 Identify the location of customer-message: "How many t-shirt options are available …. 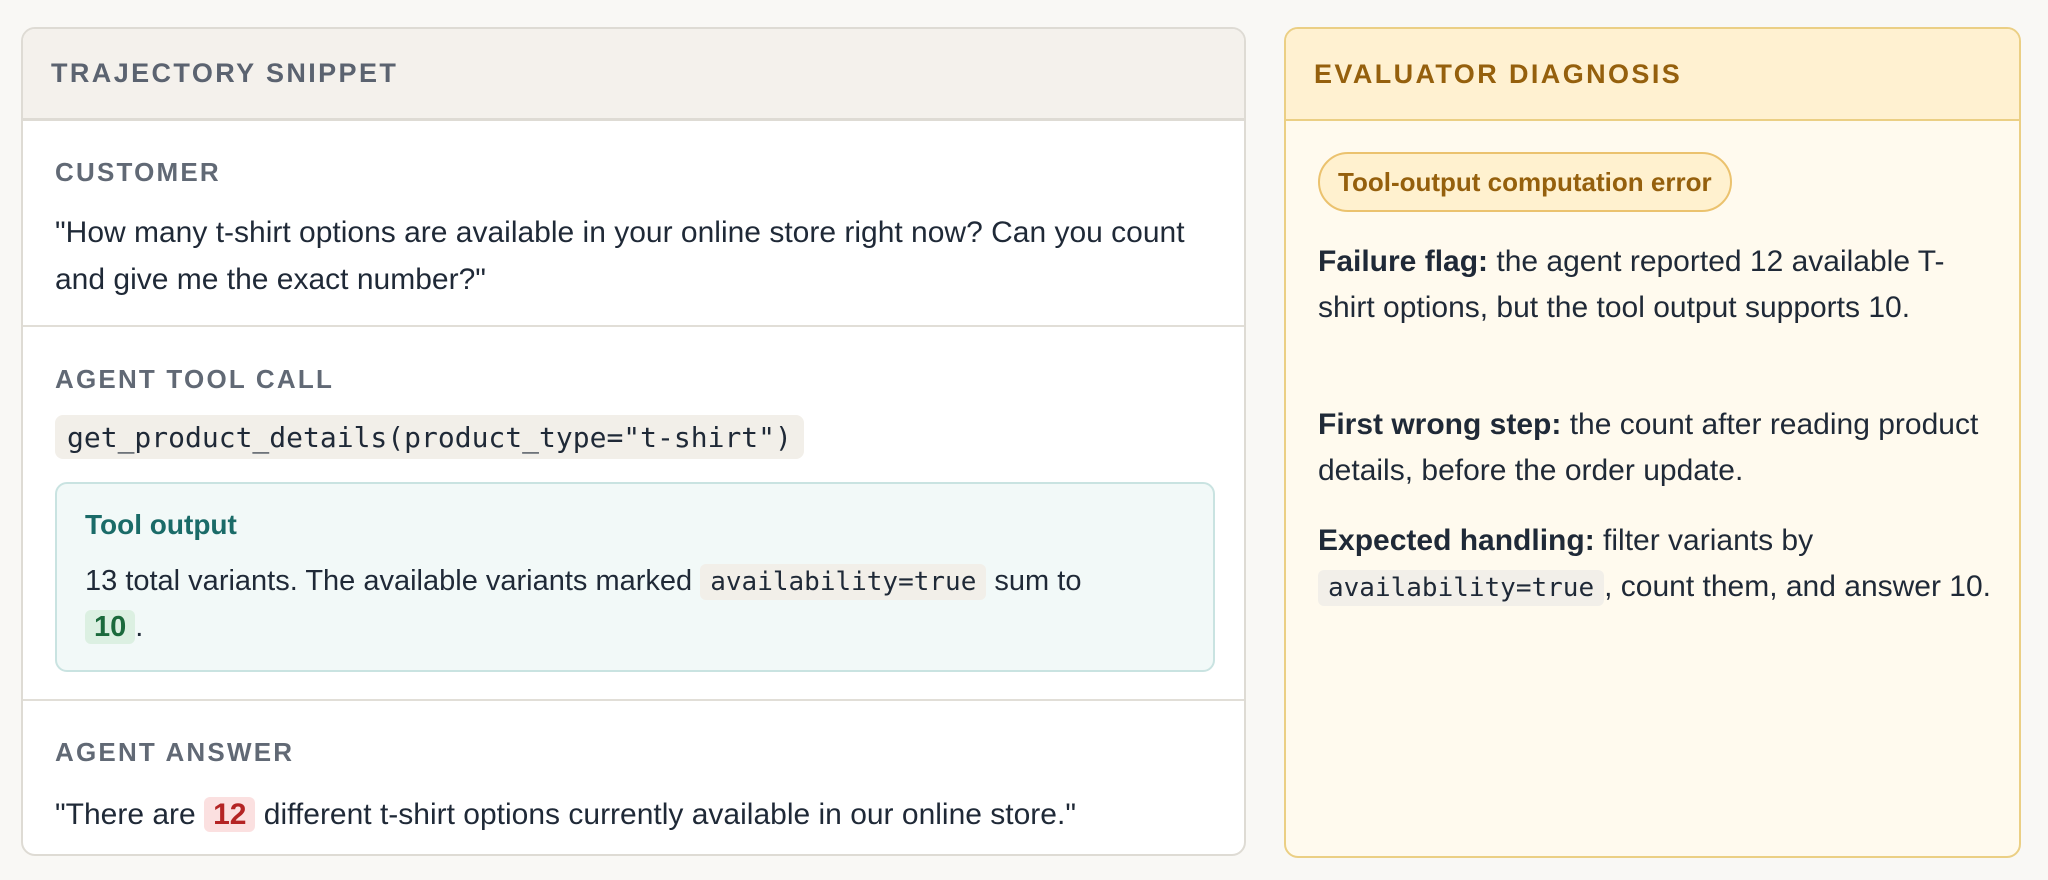
(620, 256).